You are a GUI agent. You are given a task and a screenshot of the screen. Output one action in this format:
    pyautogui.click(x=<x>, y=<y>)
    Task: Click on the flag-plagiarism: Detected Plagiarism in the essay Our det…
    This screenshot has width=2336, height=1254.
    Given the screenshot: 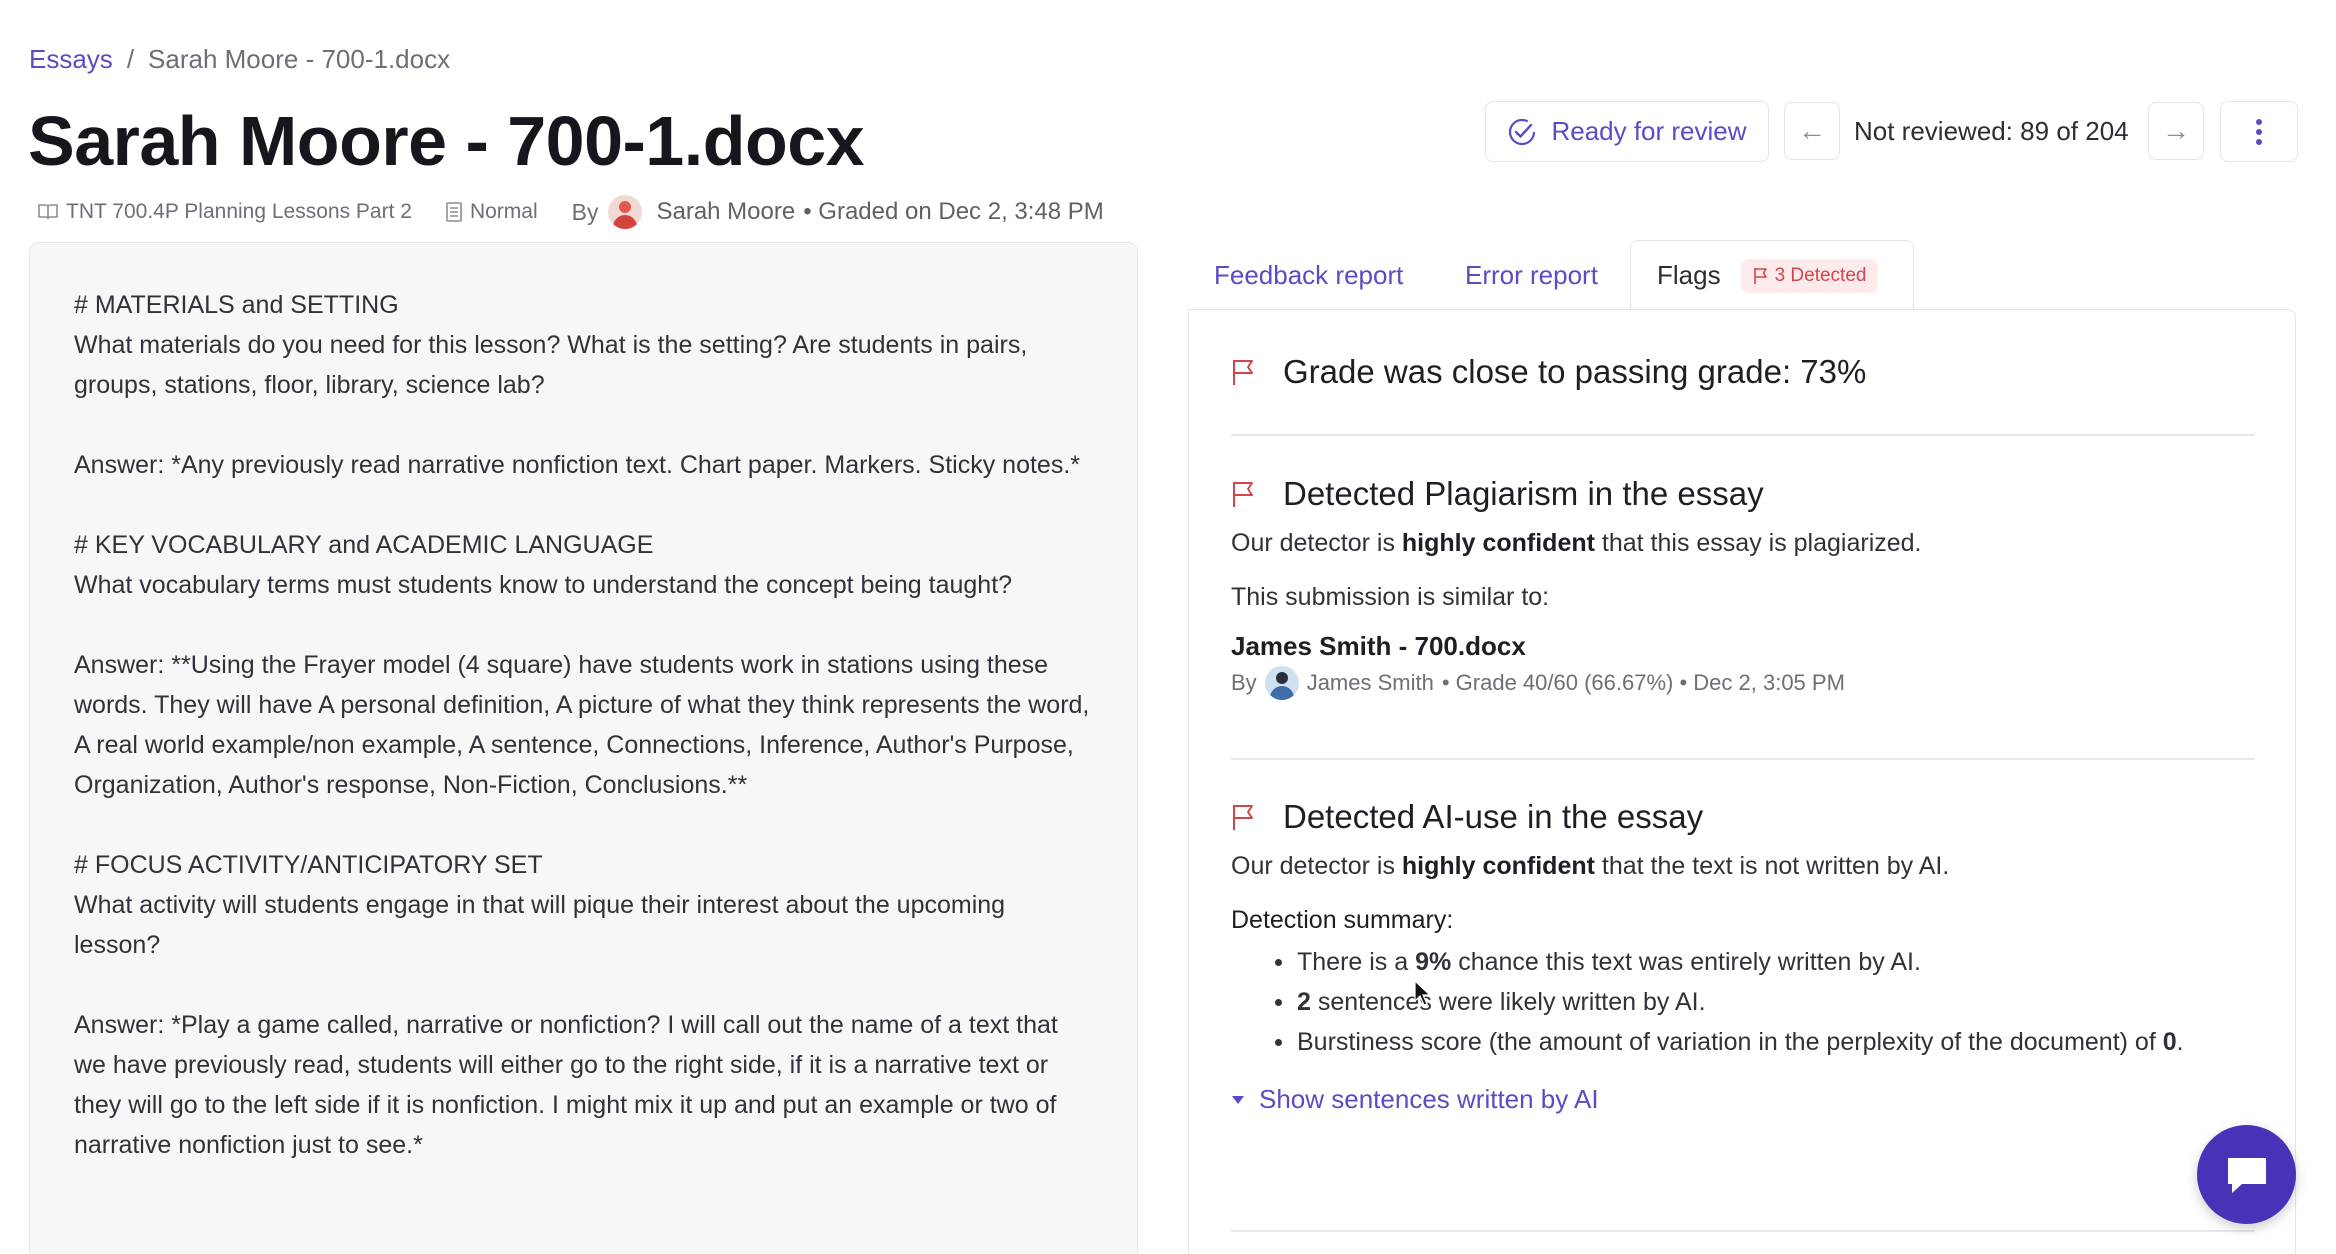 What is the action you would take?
    pyautogui.click(x=1743, y=587)
    